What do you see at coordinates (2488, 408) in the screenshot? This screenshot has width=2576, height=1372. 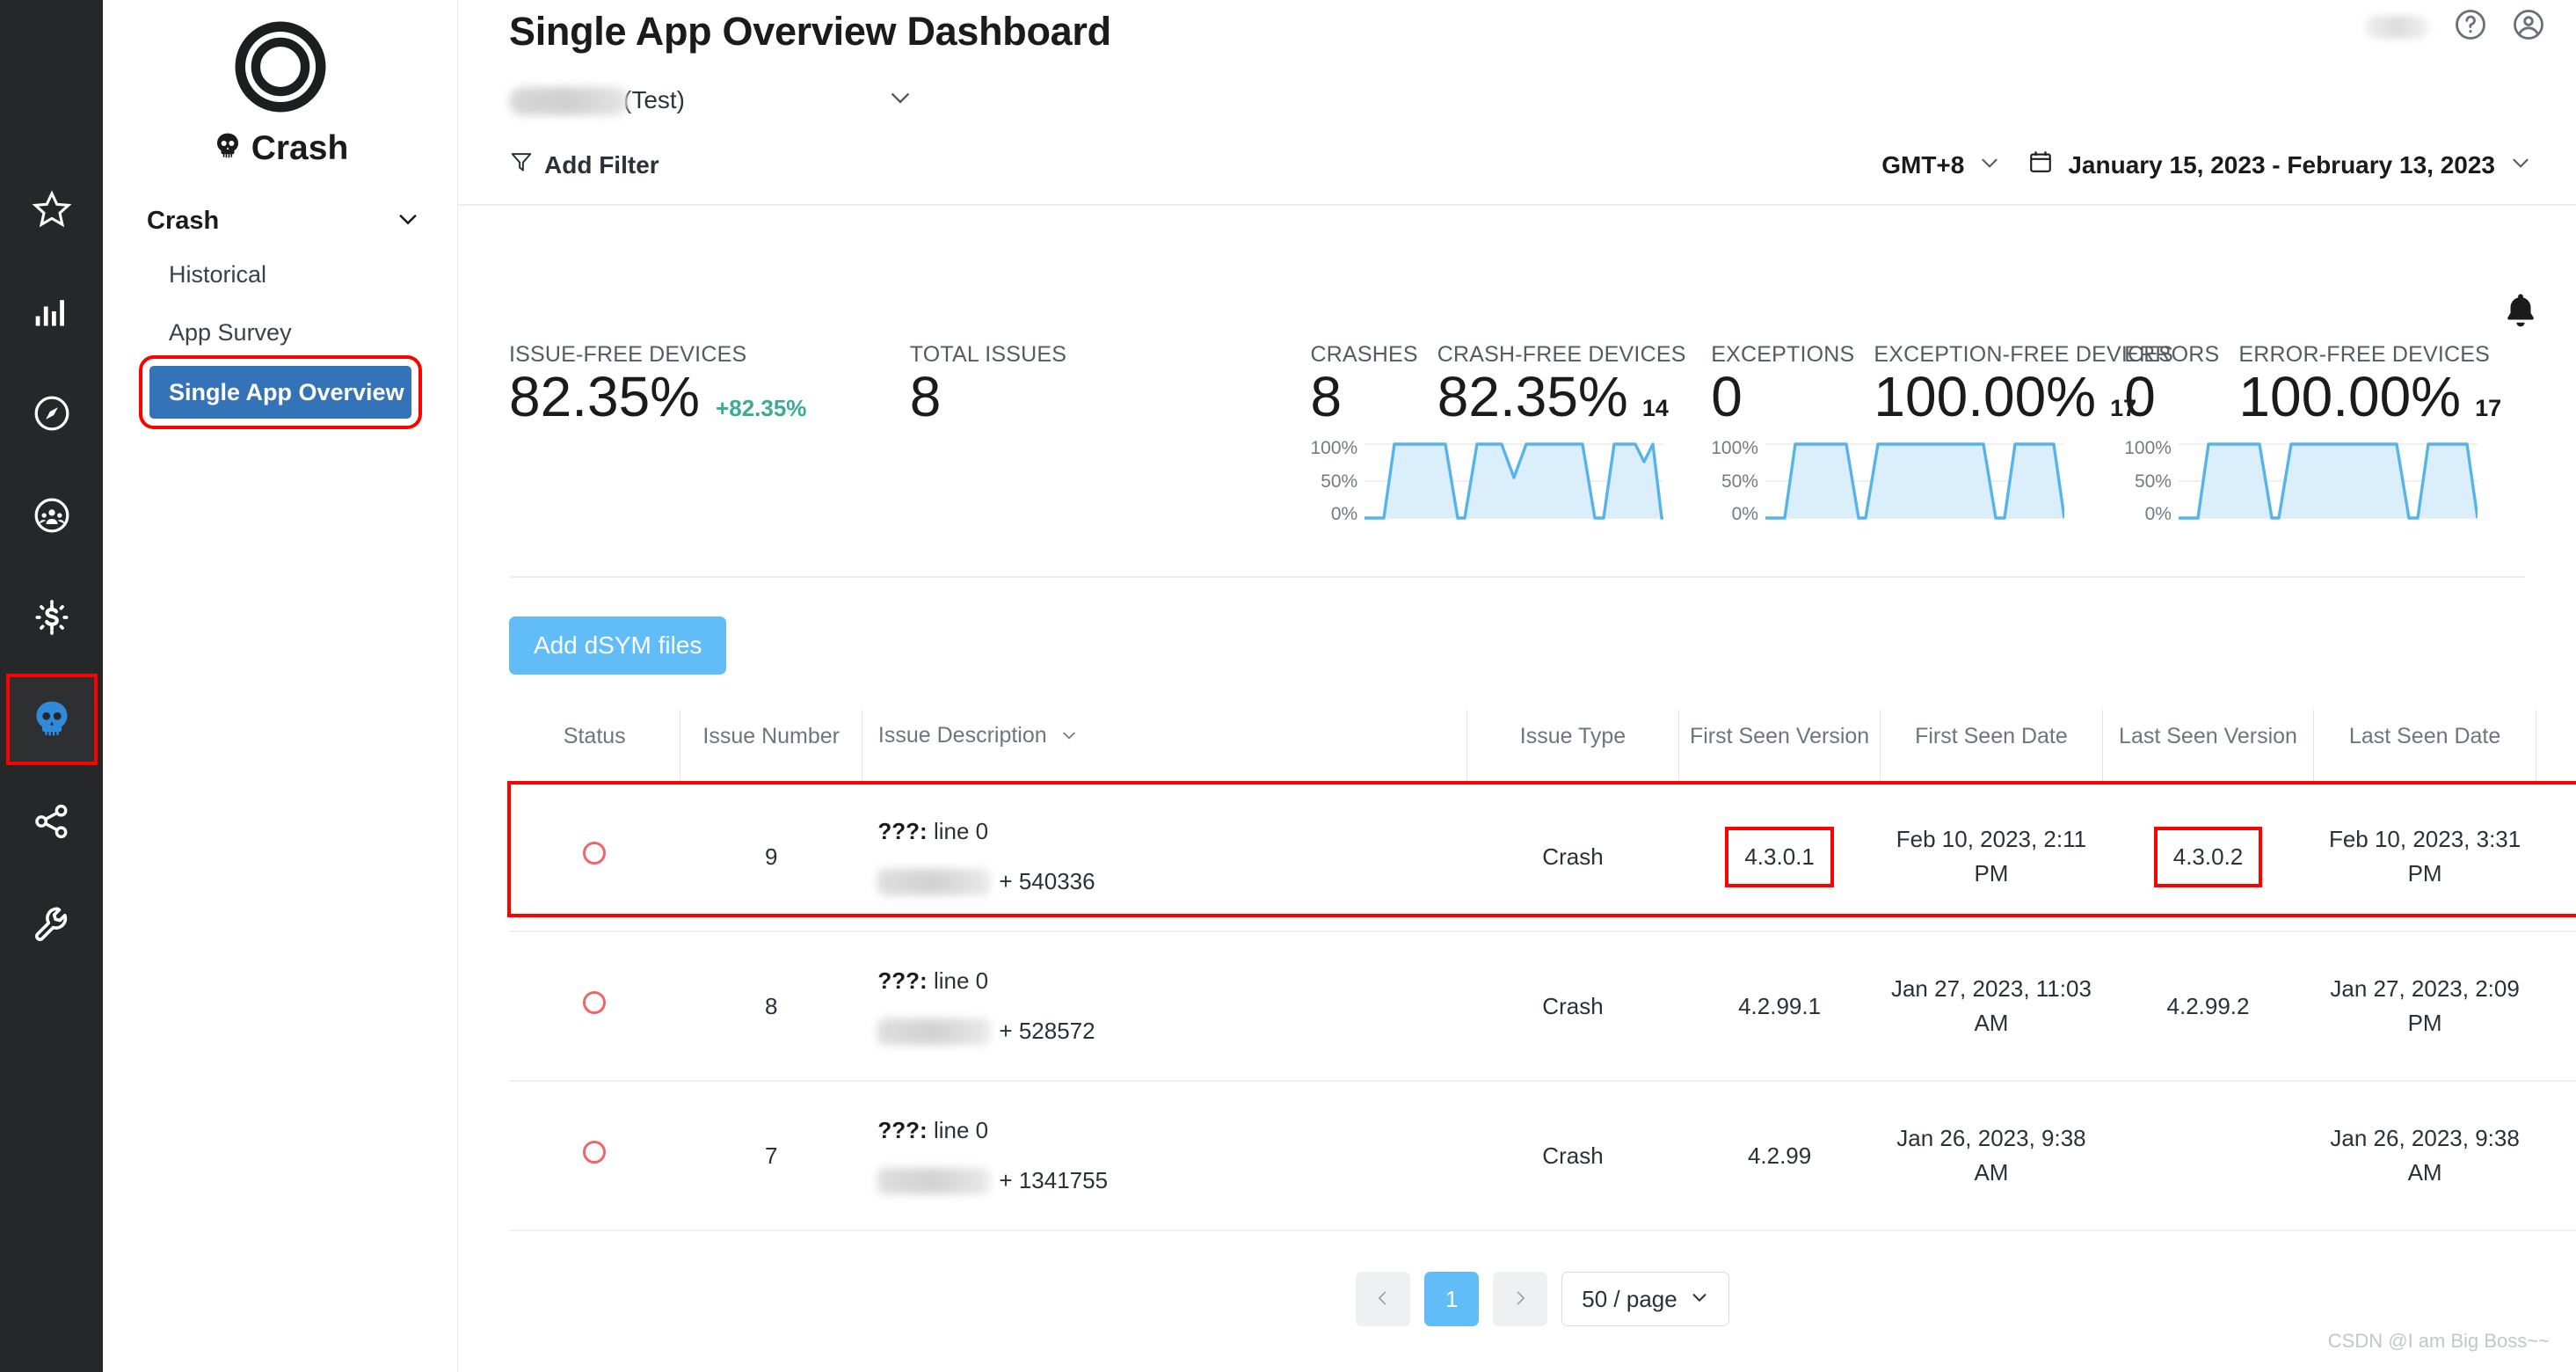 I see `kpi-free-count: 17` at bounding box center [2488, 408].